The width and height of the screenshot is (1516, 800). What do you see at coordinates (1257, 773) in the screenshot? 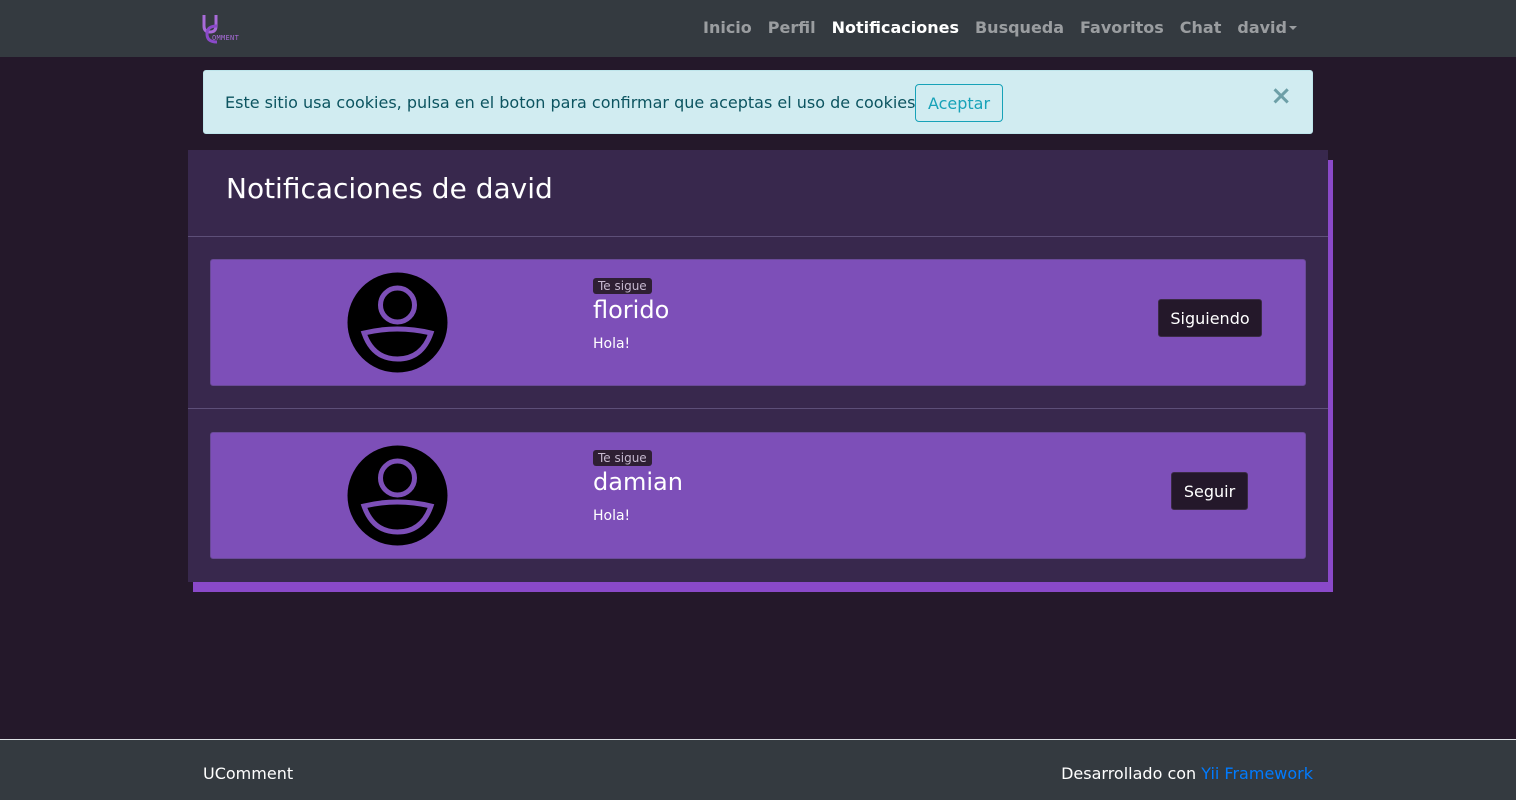
I see `yii-framework-link: Yii Framework` at bounding box center [1257, 773].